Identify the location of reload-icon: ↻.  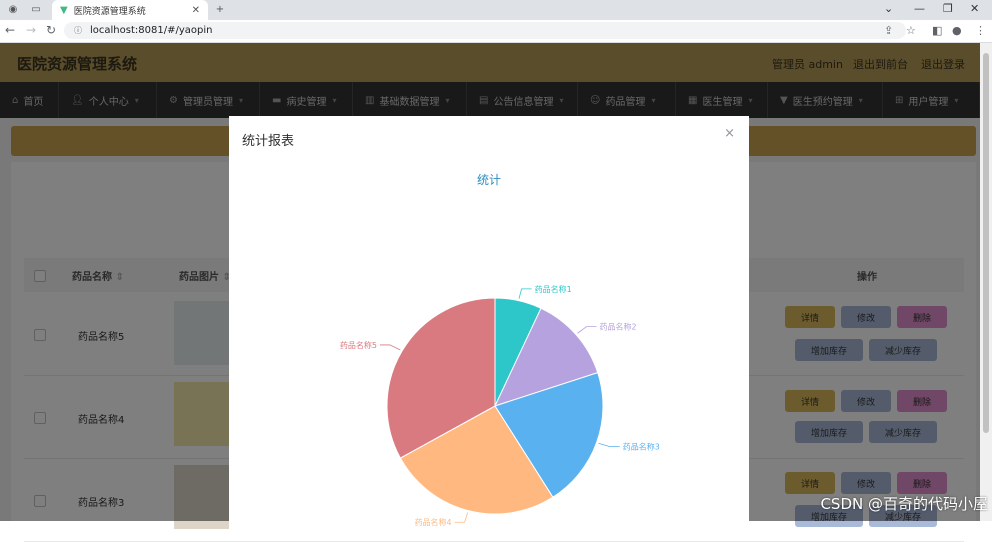
(51, 30).